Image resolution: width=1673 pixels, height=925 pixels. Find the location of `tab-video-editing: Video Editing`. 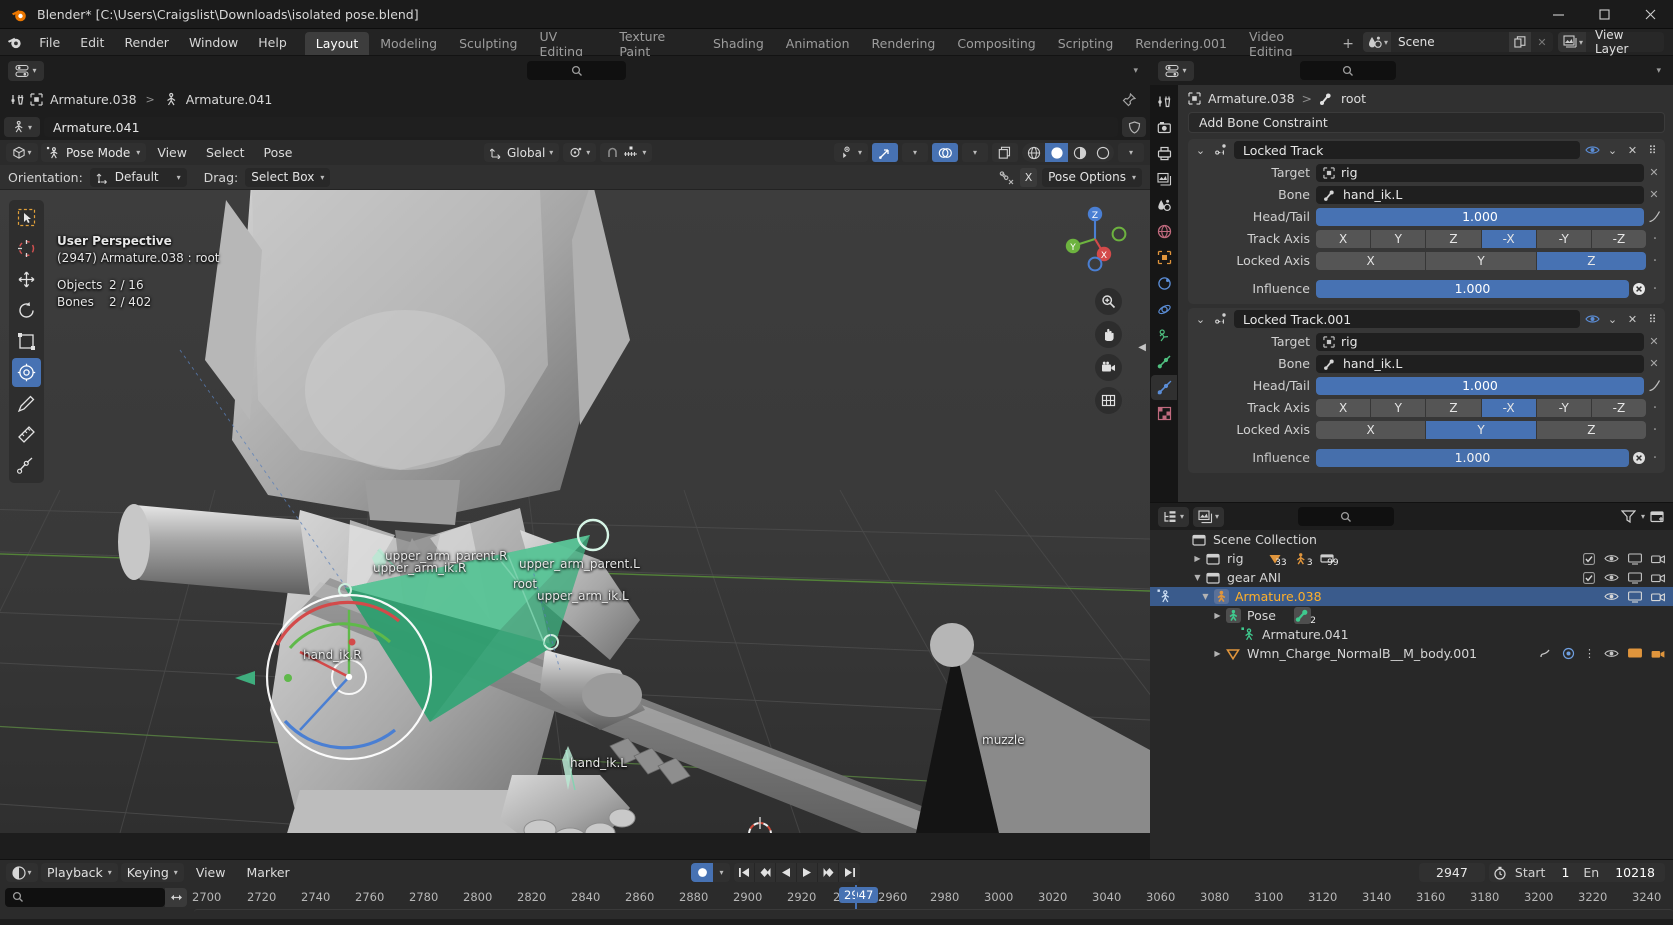

tab-video-editing: Video Editing is located at coordinates (1285, 44).